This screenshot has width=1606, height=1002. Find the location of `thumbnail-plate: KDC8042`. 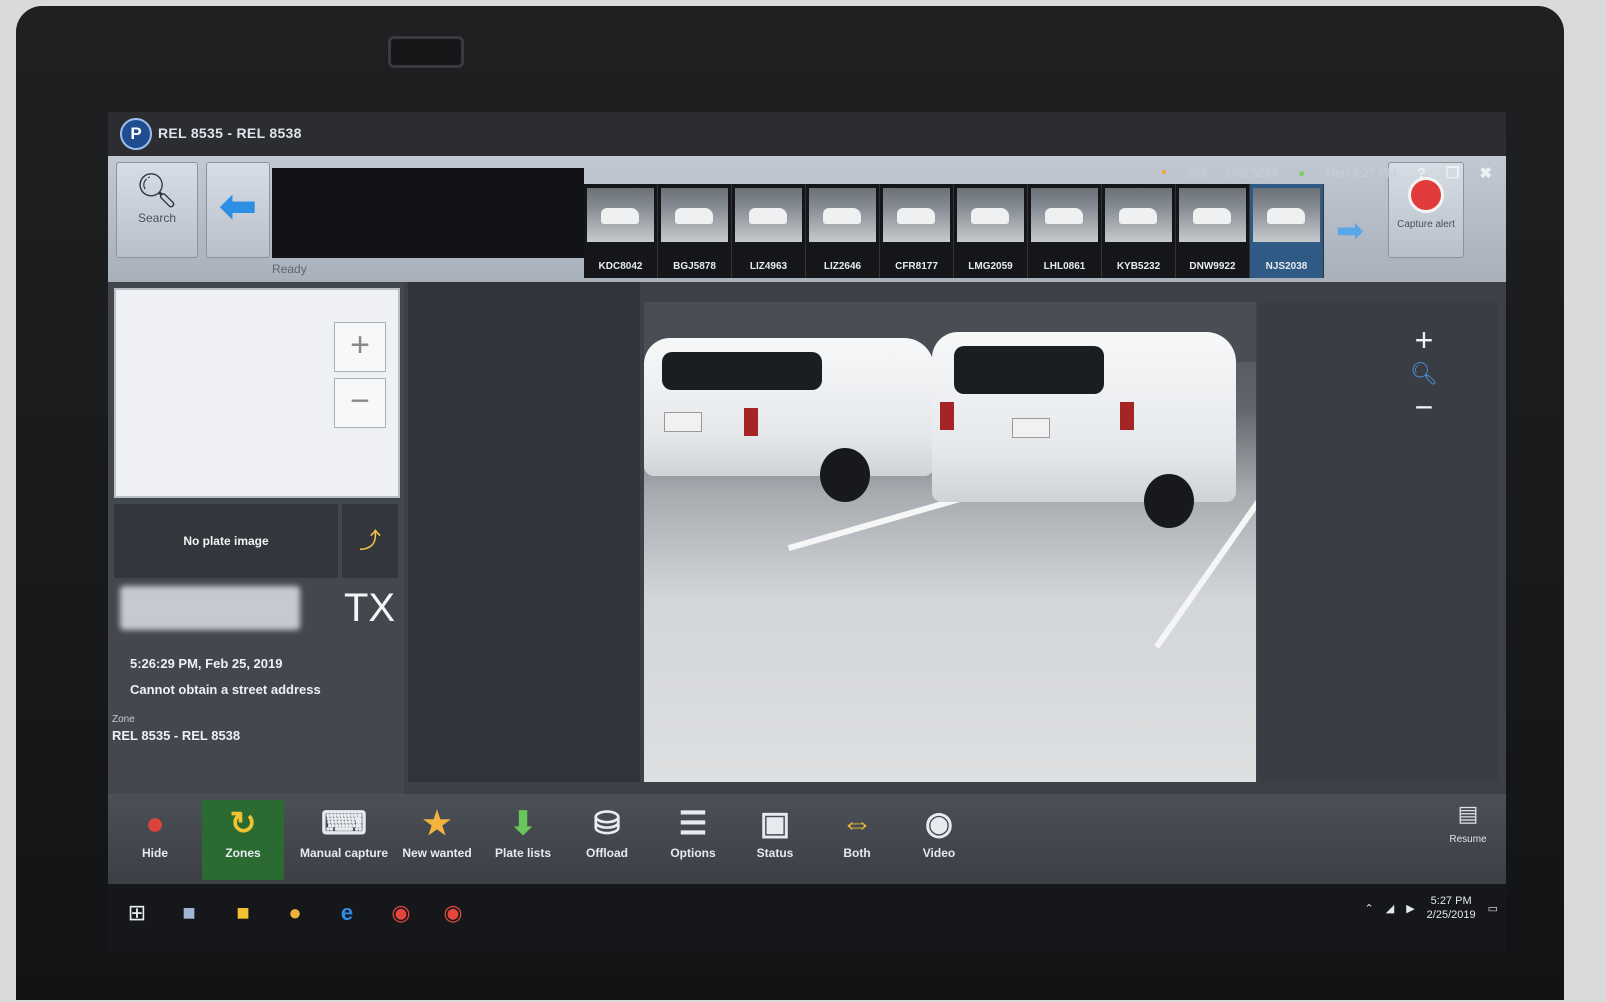

thumbnail-plate: KDC8042 is located at coordinates (620, 266).